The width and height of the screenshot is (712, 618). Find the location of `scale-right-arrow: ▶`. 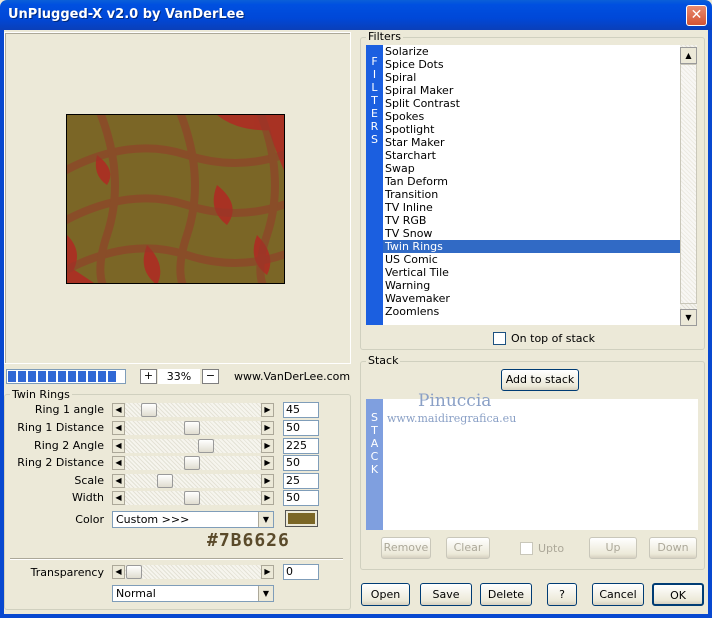

scale-right-arrow: ▶ is located at coordinates (267, 481).